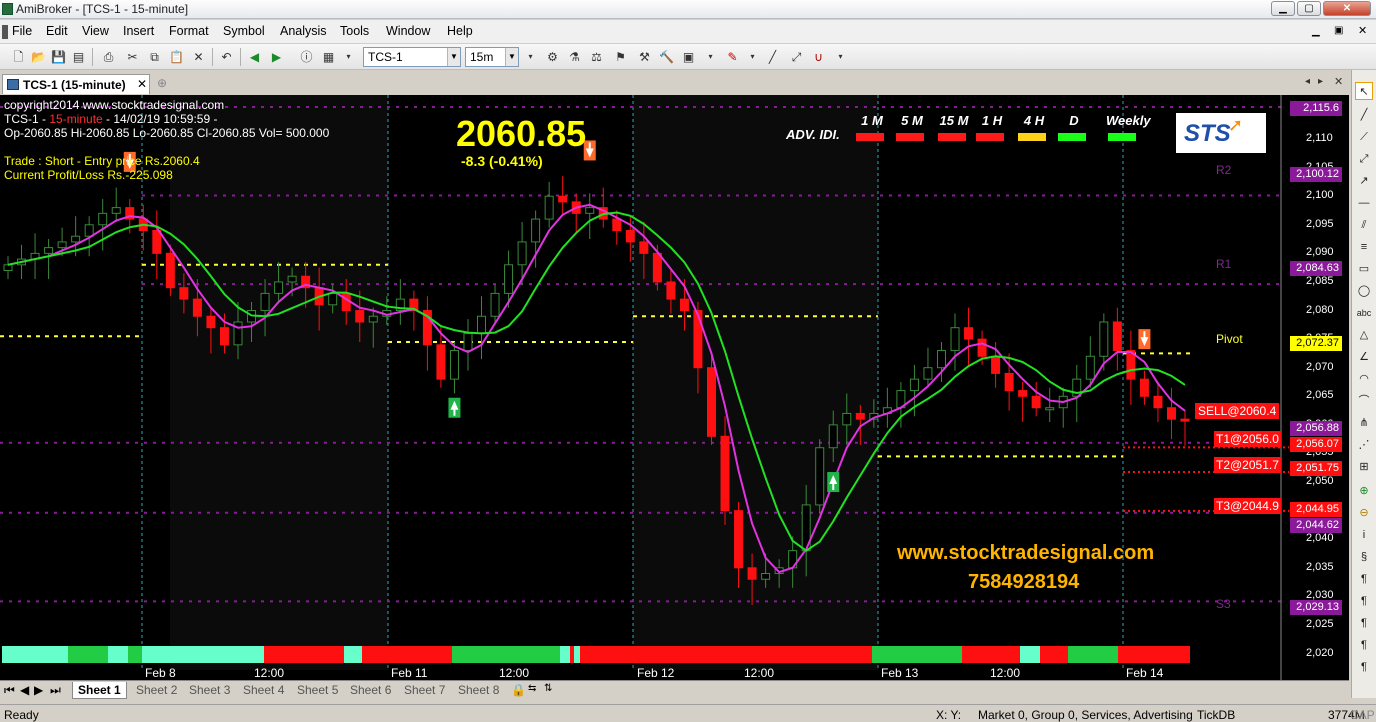 This screenshot has height=722, width=1376. Describe the element at coordinates (354, 31) in the screenshot. I see `menu-tools: Tools` at that location.